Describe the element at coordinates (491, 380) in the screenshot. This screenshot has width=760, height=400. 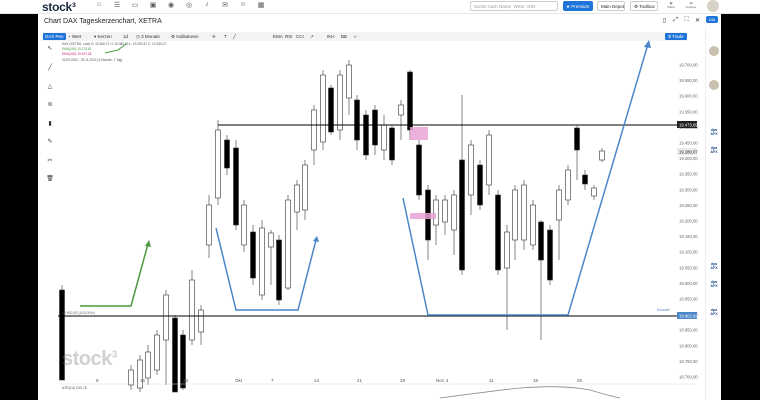
I see `date-tick-label: 11` at that location.